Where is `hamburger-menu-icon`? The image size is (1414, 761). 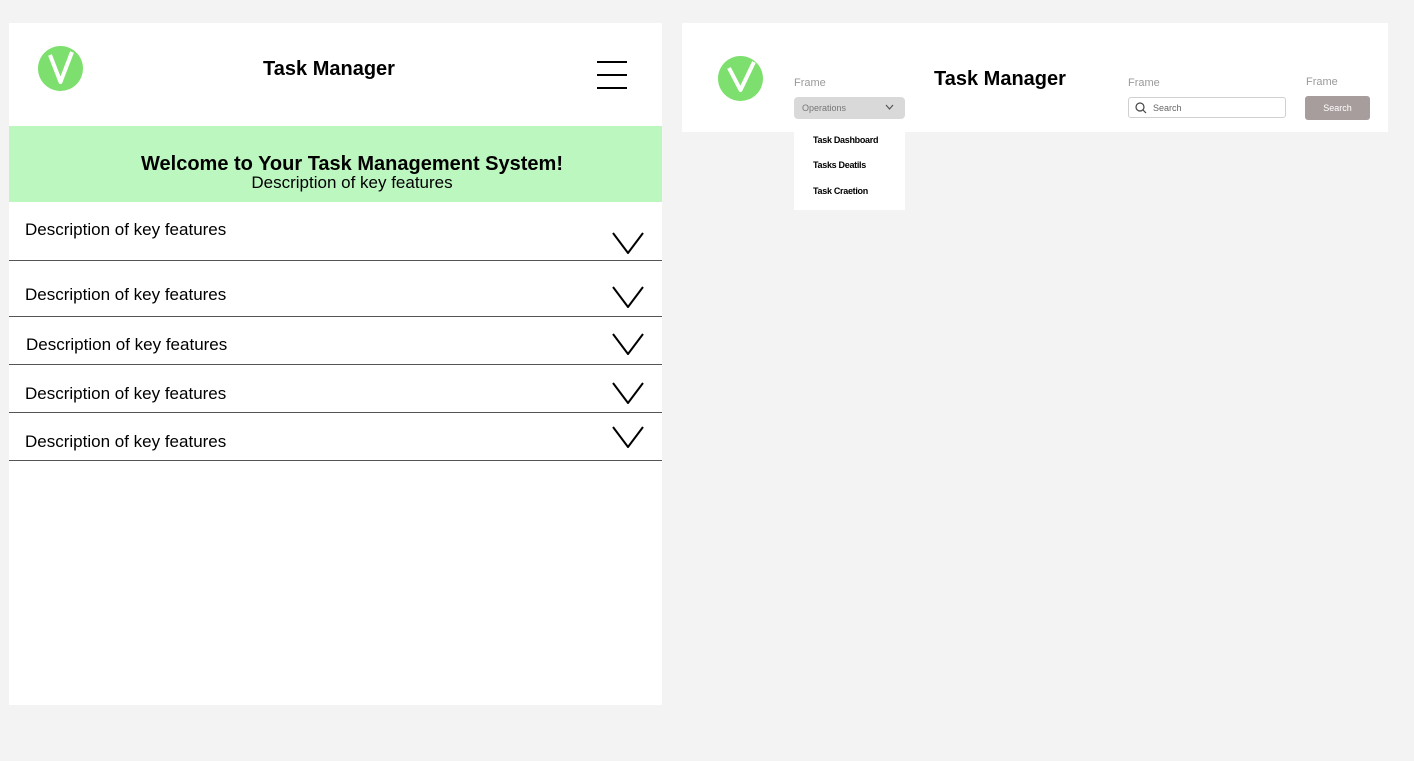 hamburger-menu-icon is located at coordinates (612, 75).